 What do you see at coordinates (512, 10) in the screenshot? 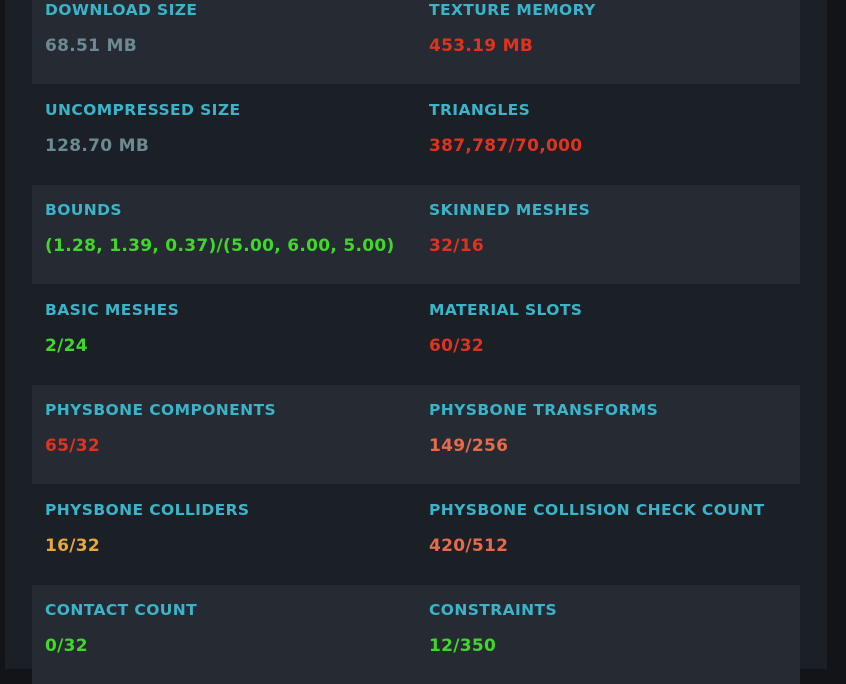
I see `stat-label: TEXTURE MEMORY` at bounding box center [512, 10].